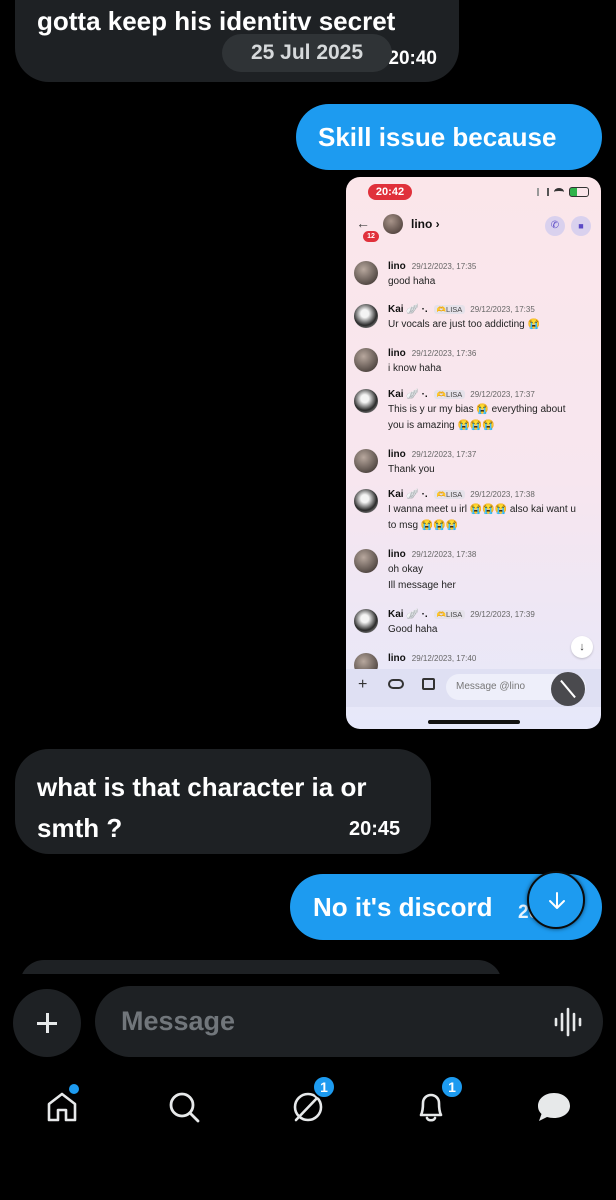 This screenshot has height=1200, width=616. Describe the element at coordinates (423, 525) in the screenshot. I see `message-line: to msg 😭😭😭` at that location.